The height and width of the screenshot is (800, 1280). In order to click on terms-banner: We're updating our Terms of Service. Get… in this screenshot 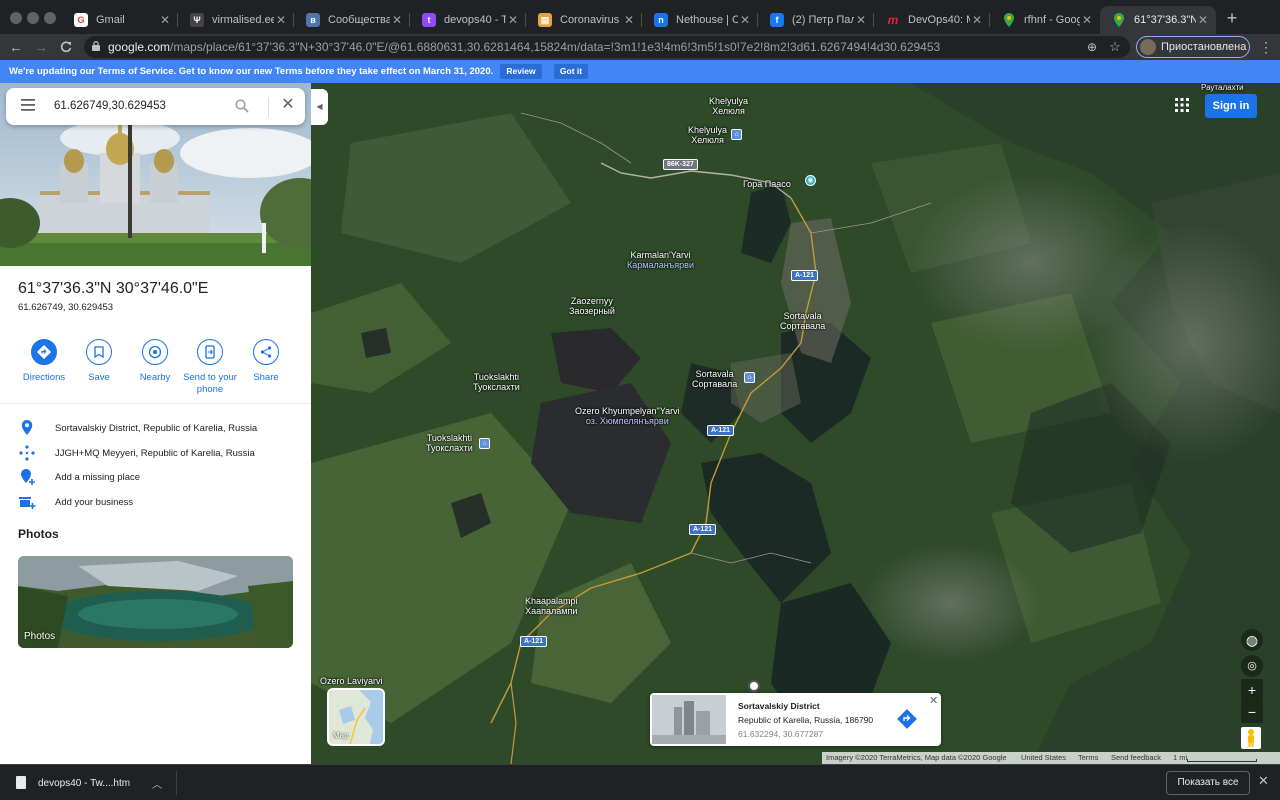, I will do `click(640, 71)`.